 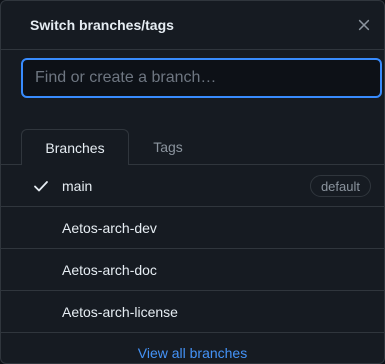 I want to click on branch-label: main, so click(x=77, y=185).